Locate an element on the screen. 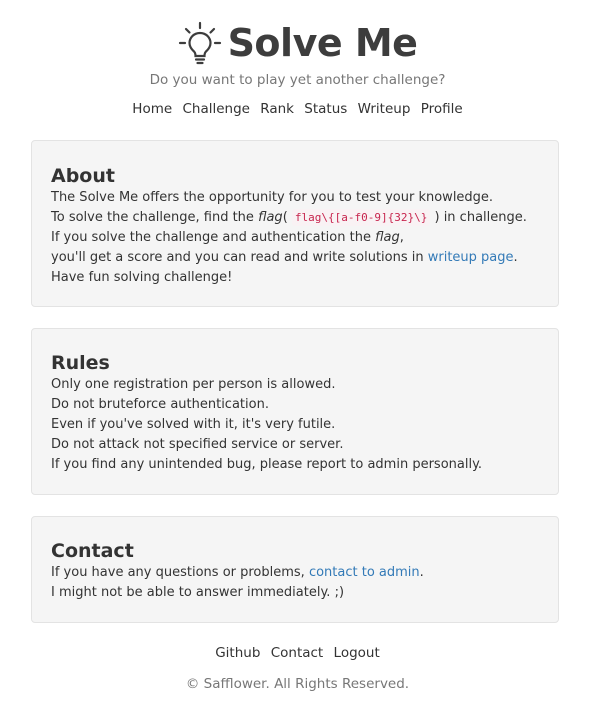 The width and height of the screenshot is (595, 713). footer-logout-link: Logout is located at coordinates (357, 653).